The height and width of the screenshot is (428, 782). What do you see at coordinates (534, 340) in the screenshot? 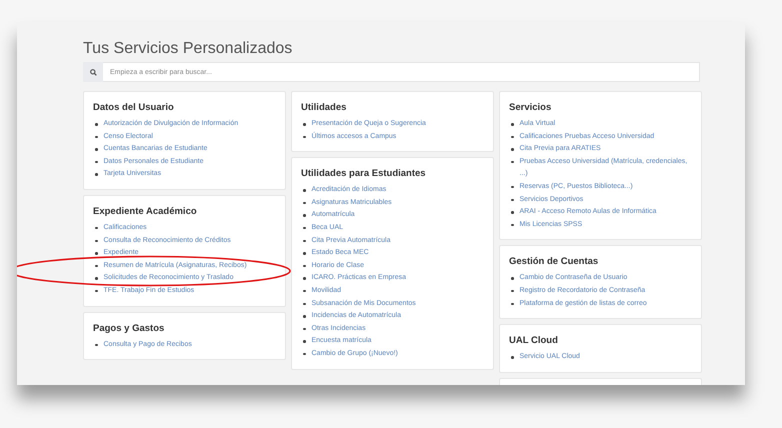
I see `card-title: UAL Cloud` at bounding box center [534, 340].